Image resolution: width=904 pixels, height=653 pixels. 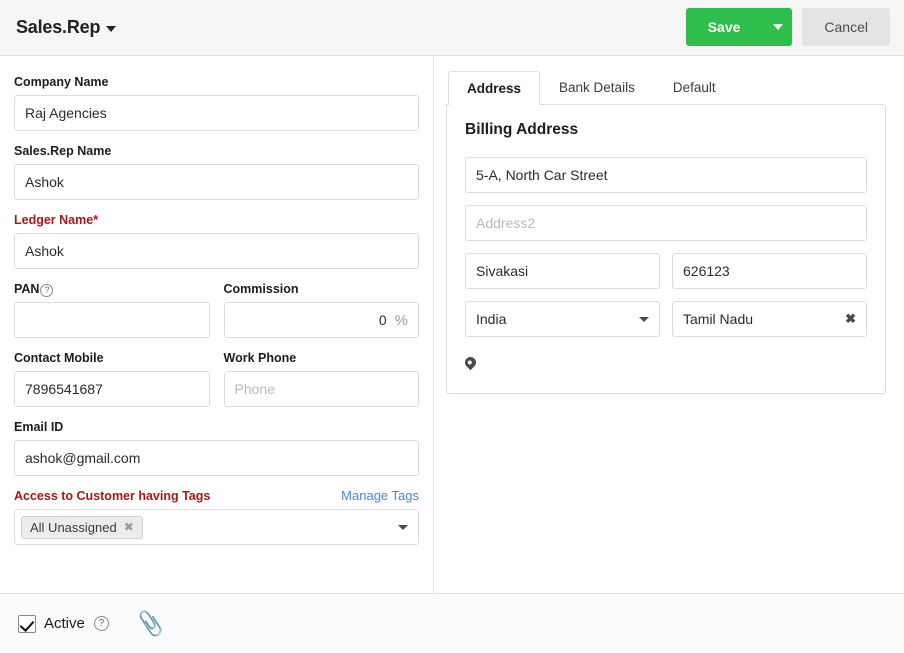 I want to click on ledger-name-label-text: Ledger Name, so click(x=54, y=220).